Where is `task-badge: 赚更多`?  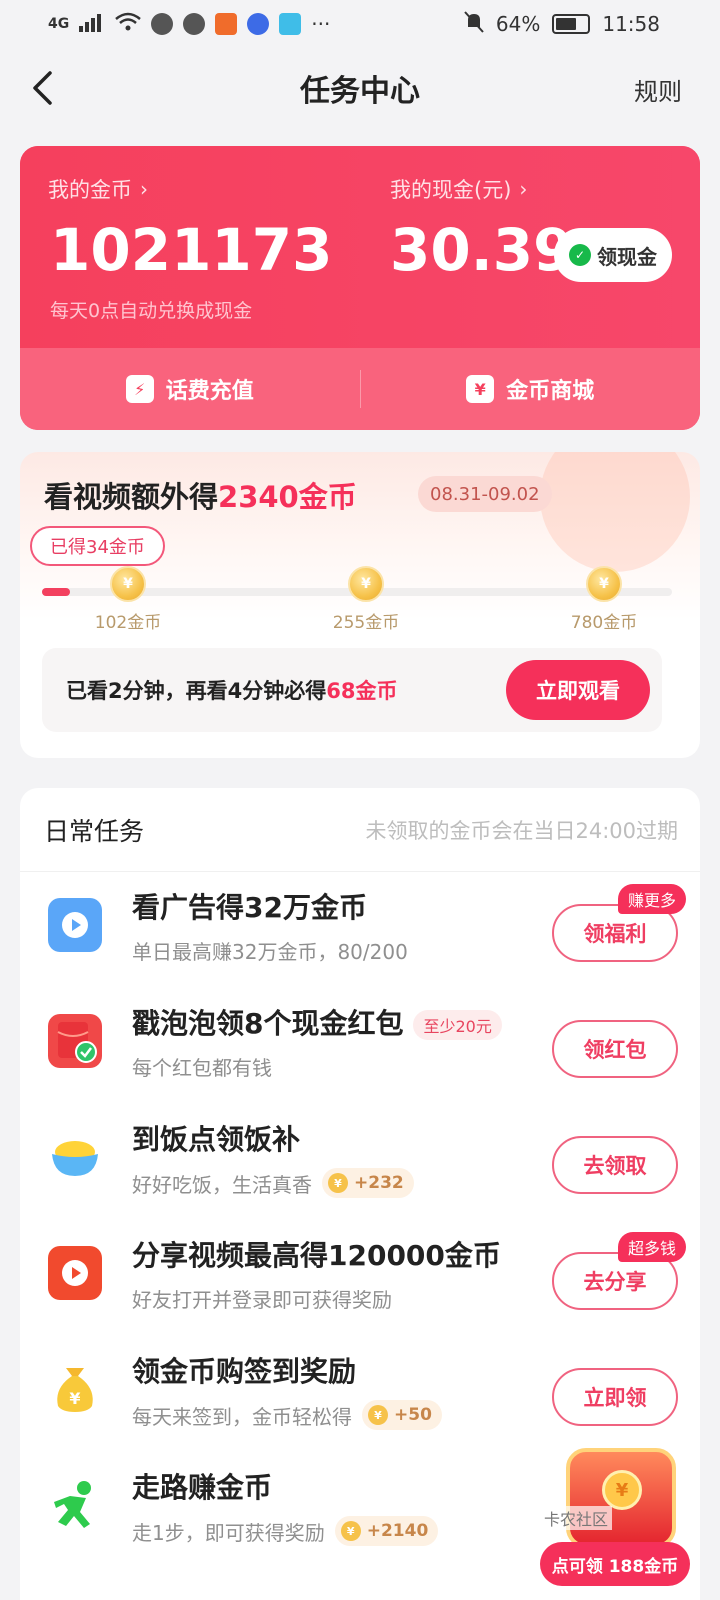
task-badge: 赚更多 is located at coordinates (651, 899).